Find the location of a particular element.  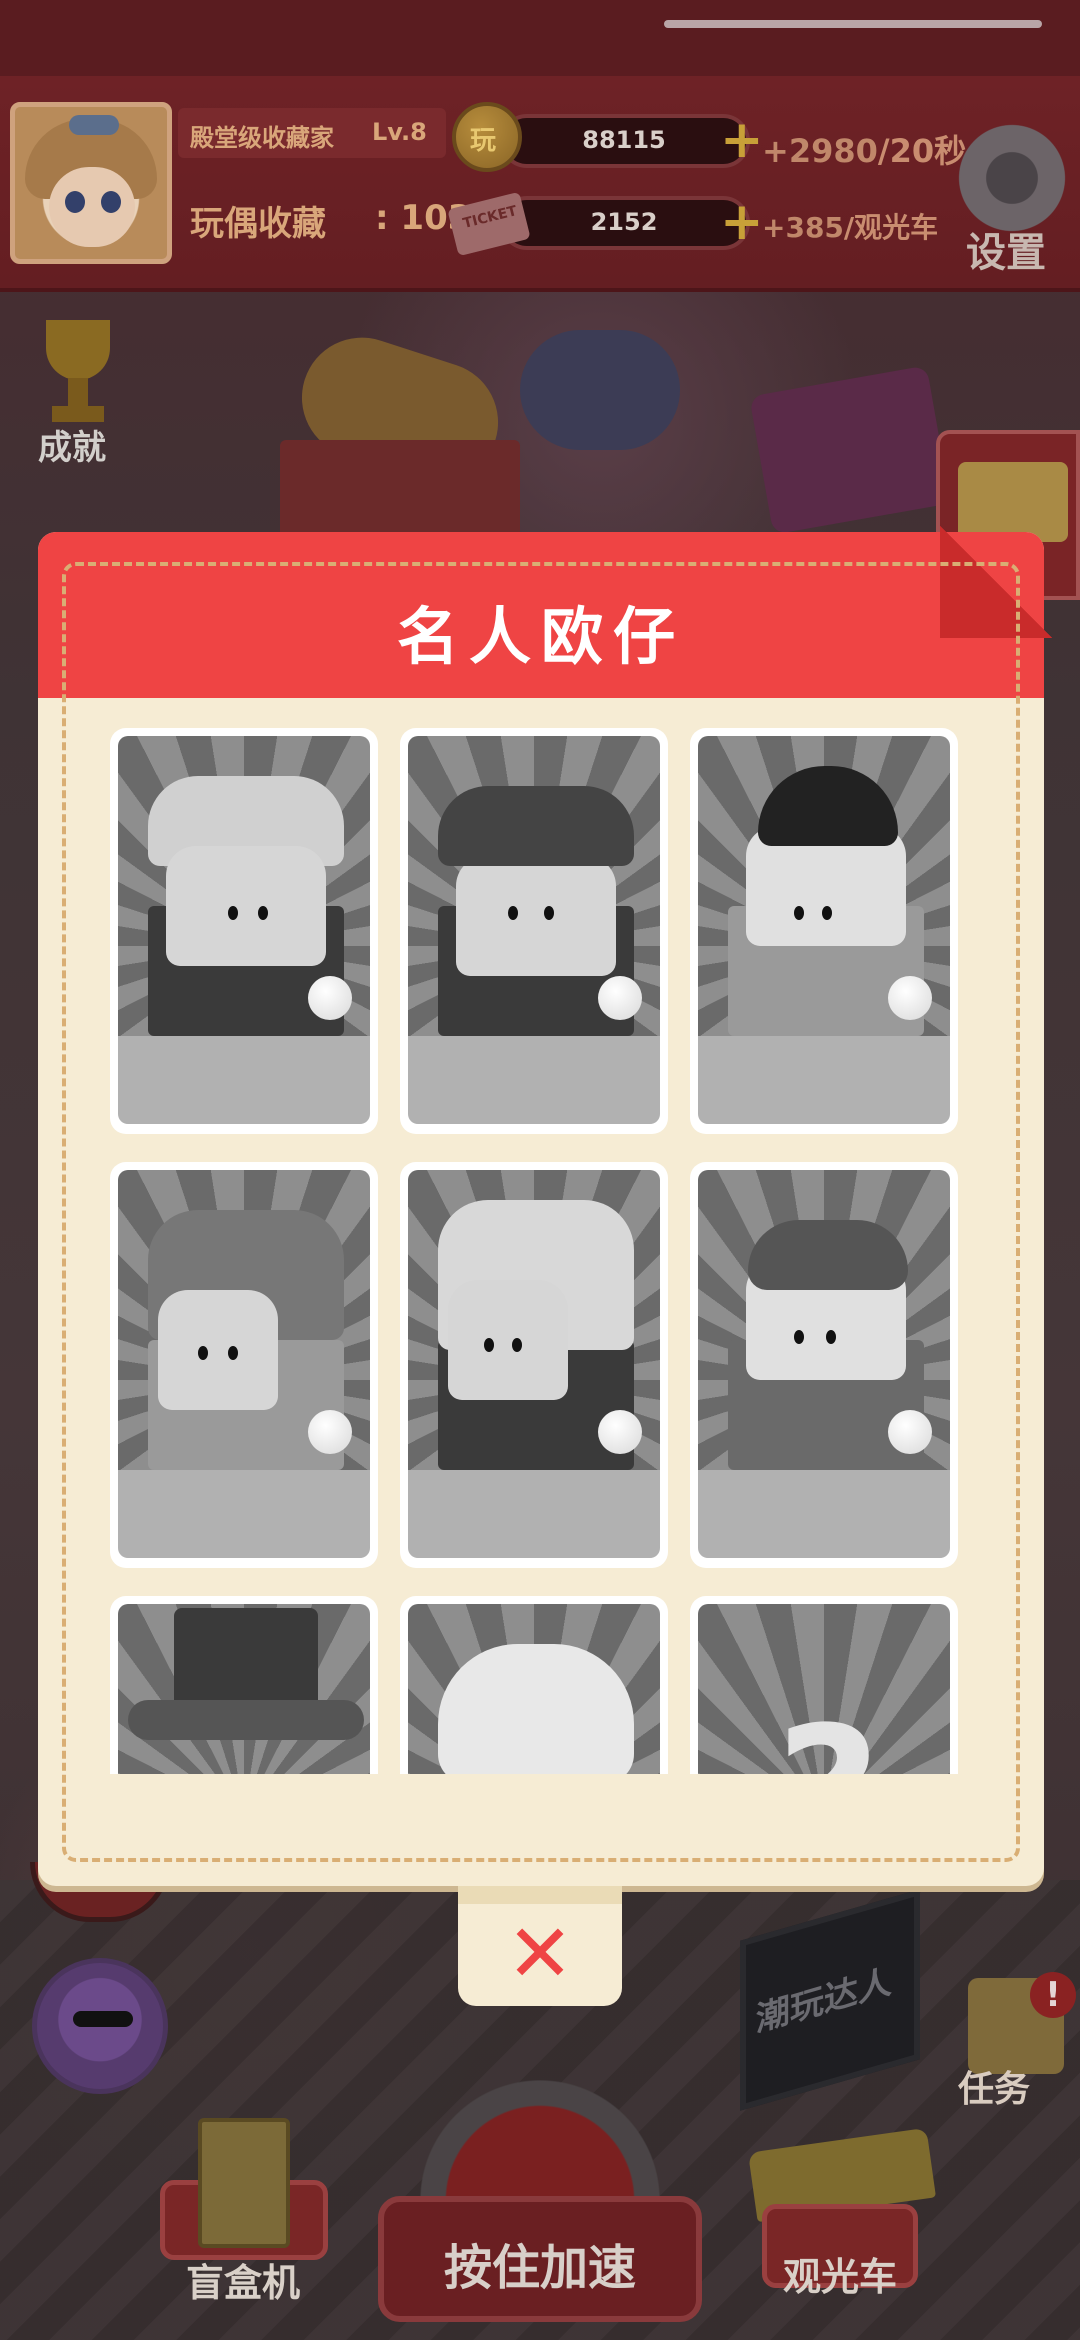

figure-card-white-hair is located at coordinates (534, 1685).